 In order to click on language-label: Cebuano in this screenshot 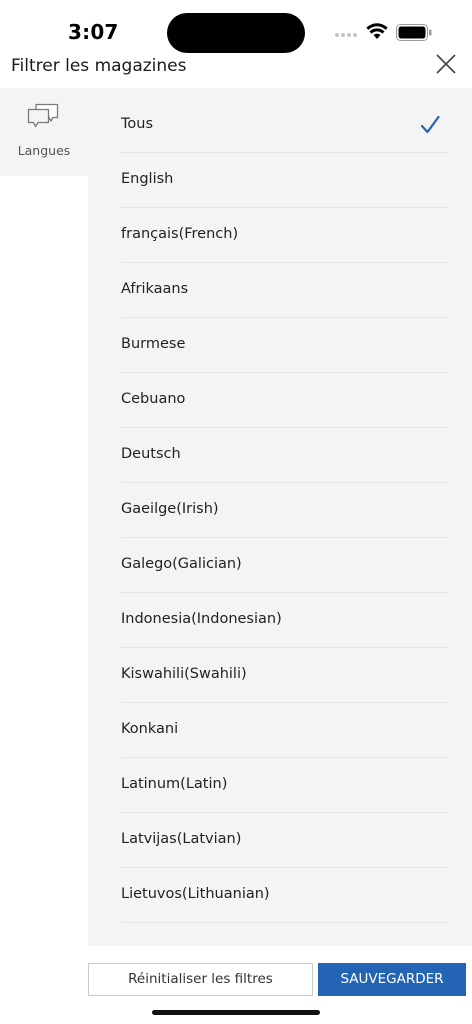, I will do `click(153, 399)`.